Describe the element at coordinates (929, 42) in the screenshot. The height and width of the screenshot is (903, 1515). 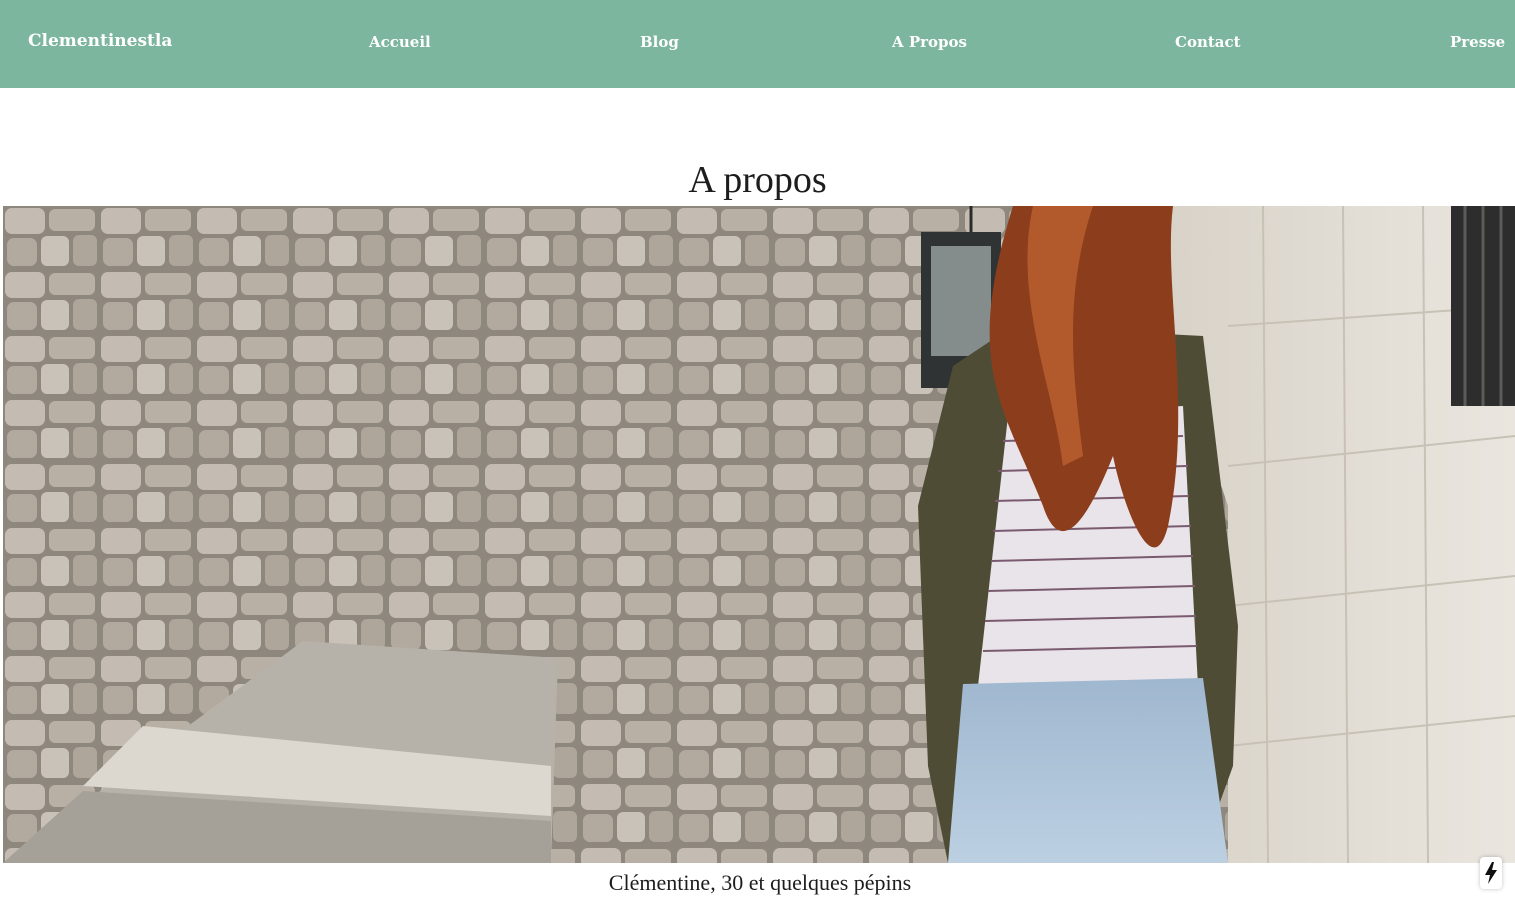
I see `nav-link-a-propos: A Propos` at that location.